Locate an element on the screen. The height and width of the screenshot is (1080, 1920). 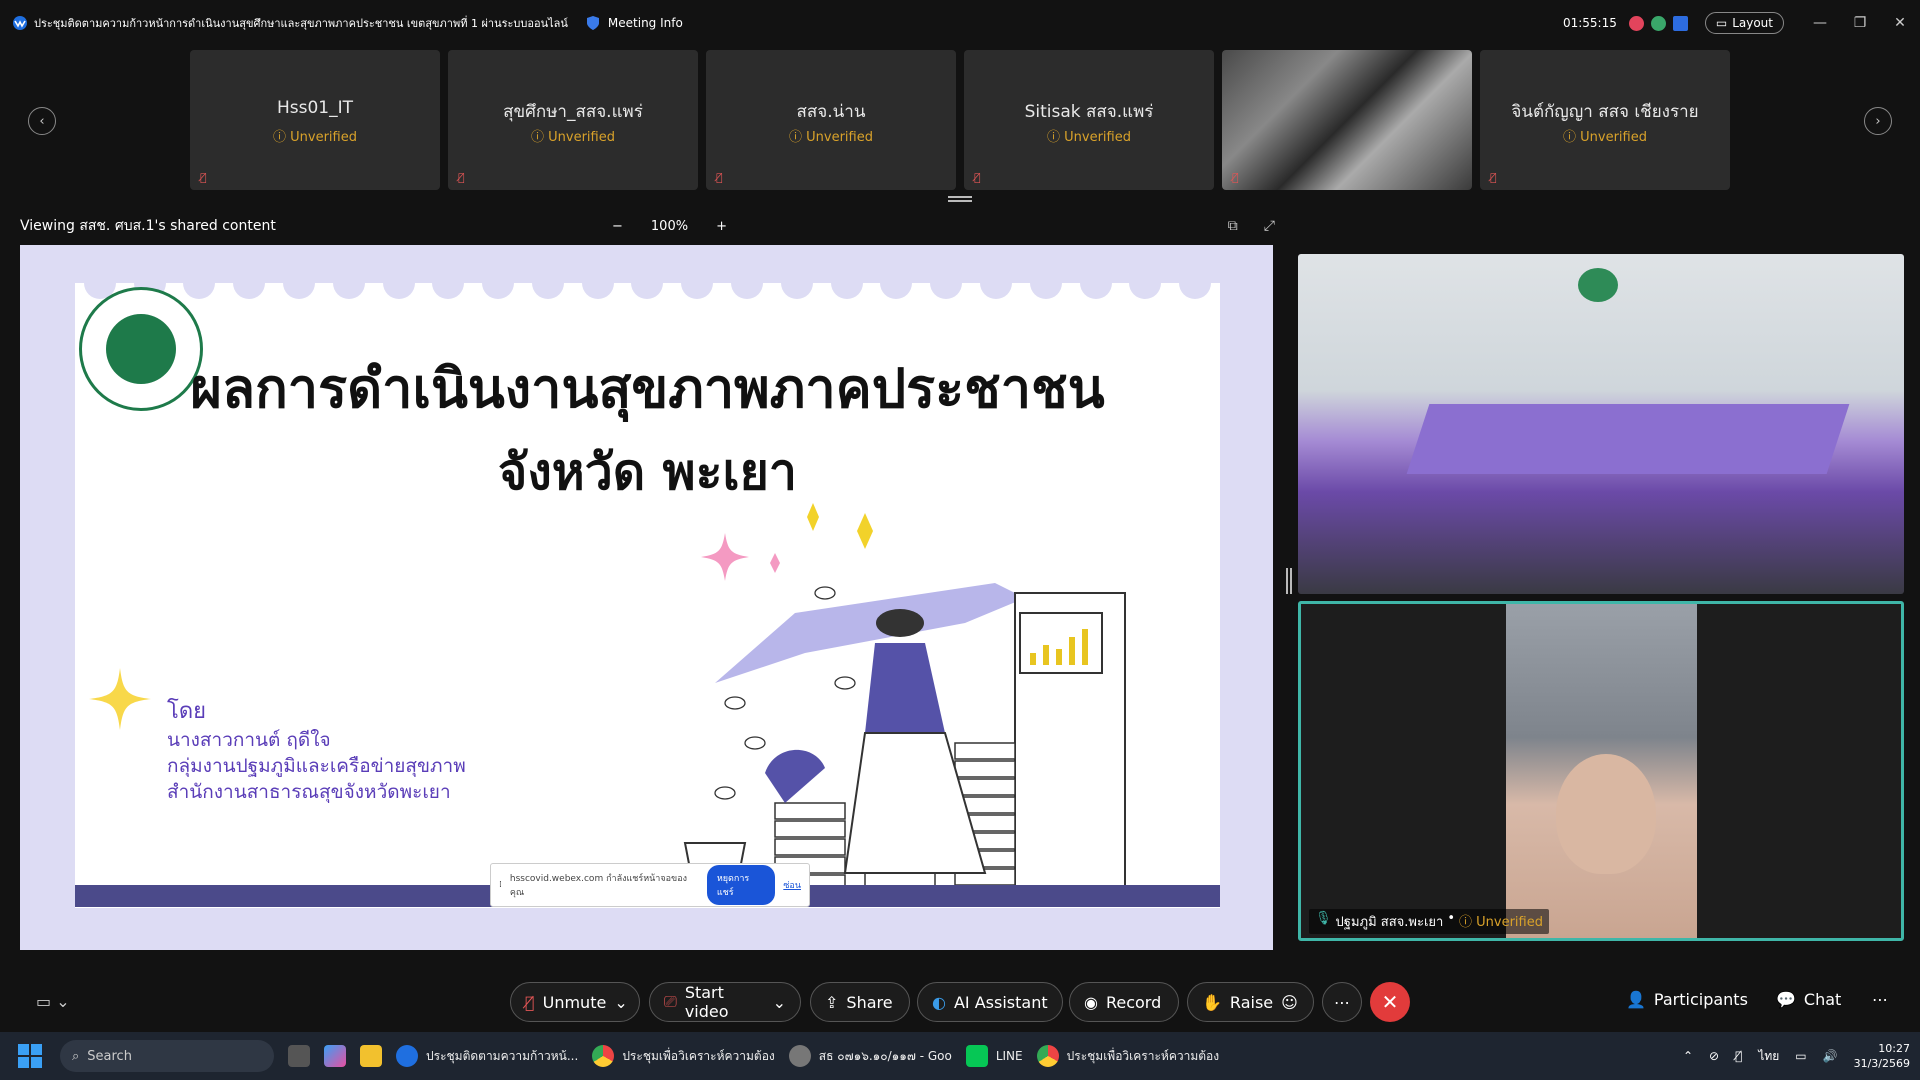
mic-icon: 🎙 is located at coordinates (1323, 918).